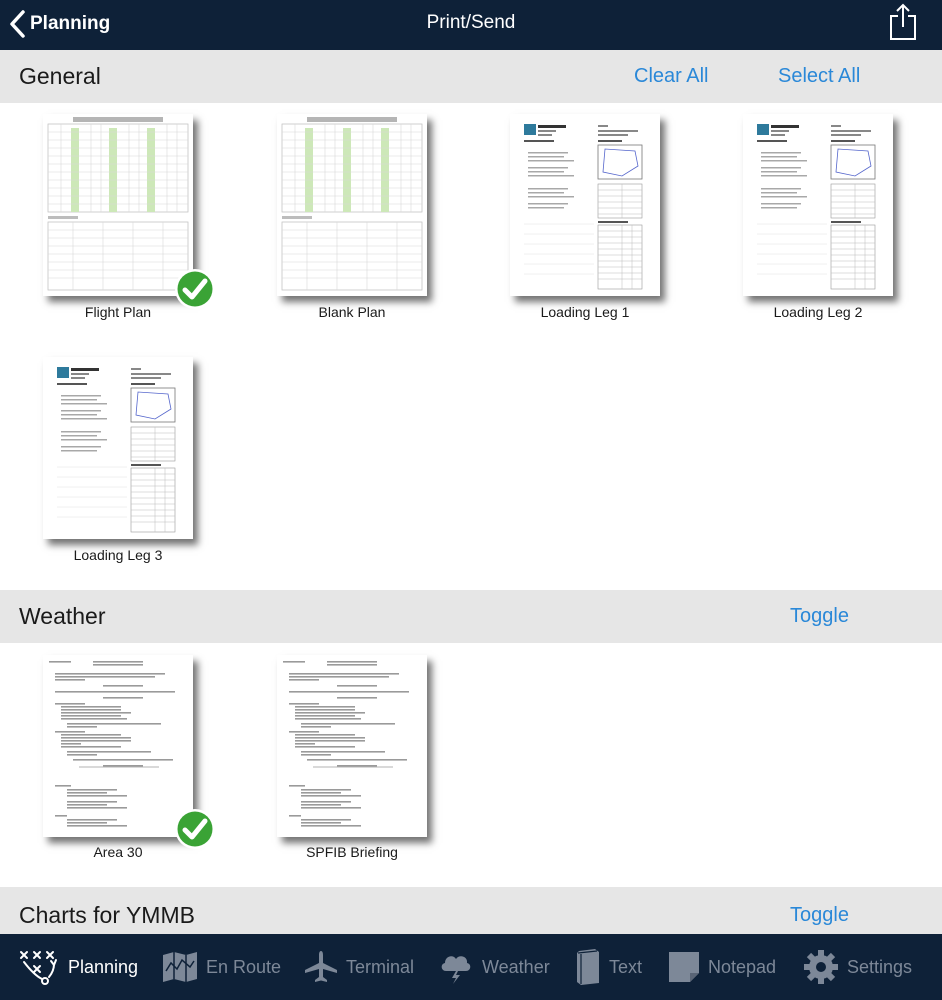 This screenshot has height=1000, width=942. I want to click on tab-en-route-label: En Route, so click(244, 966).